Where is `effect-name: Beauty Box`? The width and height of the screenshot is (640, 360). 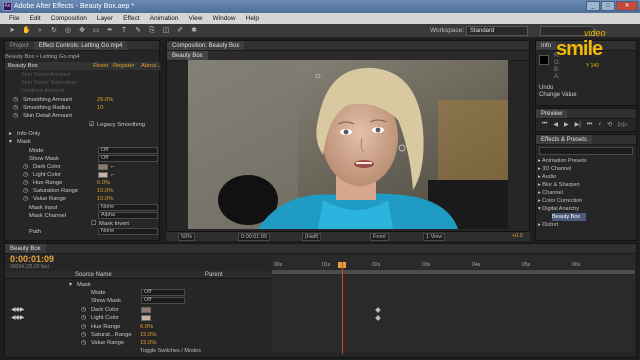
effect-name: Beauty Box is located at coordinates (23, 66).